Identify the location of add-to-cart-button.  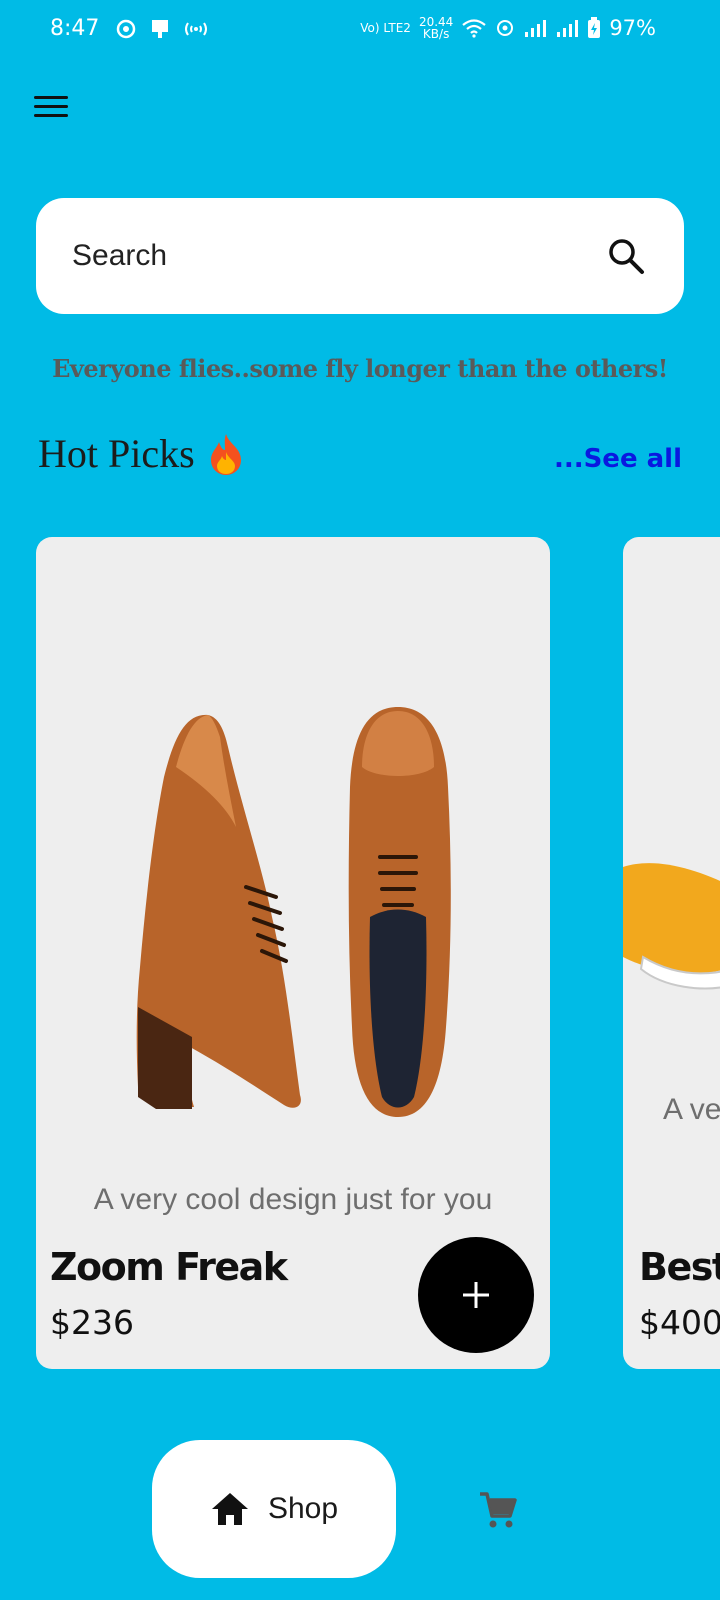
(476, 1295).